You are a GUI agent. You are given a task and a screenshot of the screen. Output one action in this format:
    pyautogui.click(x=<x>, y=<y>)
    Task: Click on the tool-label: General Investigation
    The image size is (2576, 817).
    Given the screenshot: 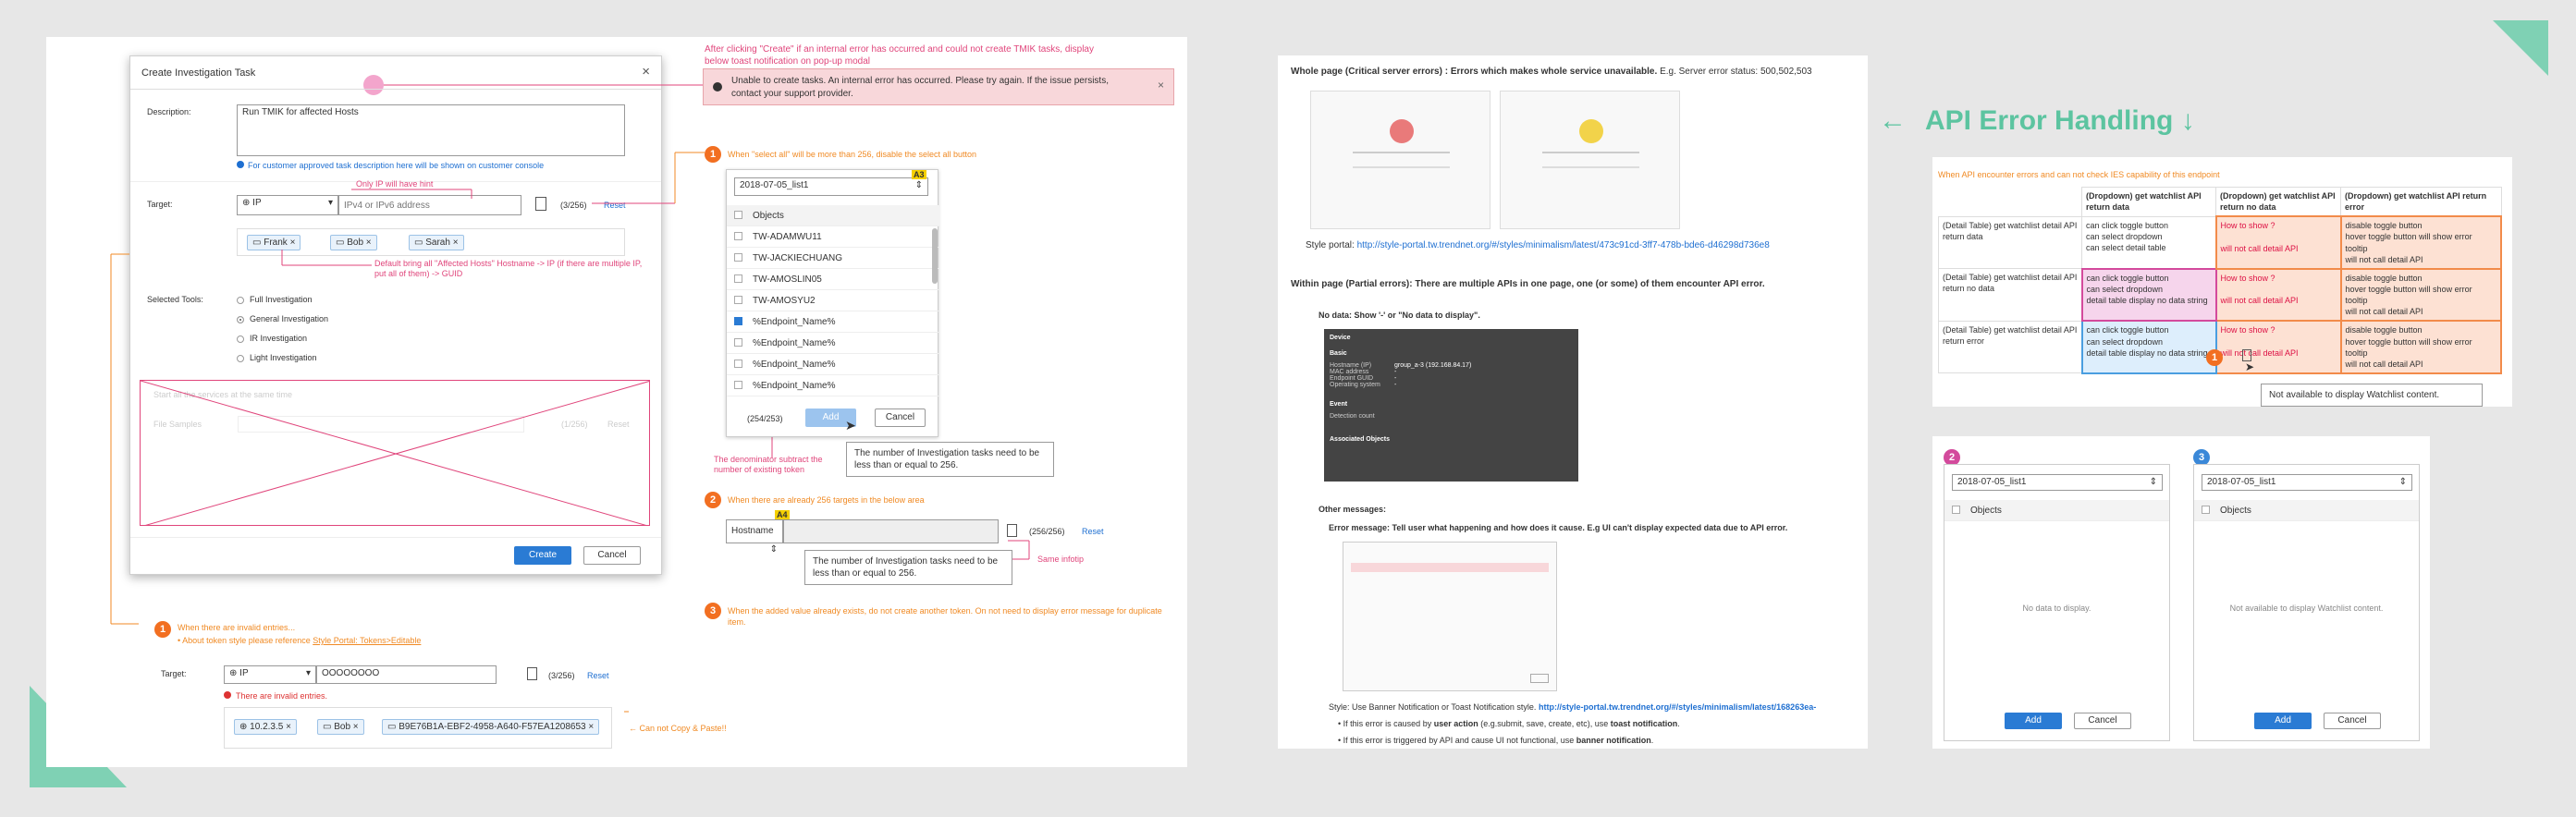 What is the action you would take?
    pyautogui.click(x=289, y=318)
    